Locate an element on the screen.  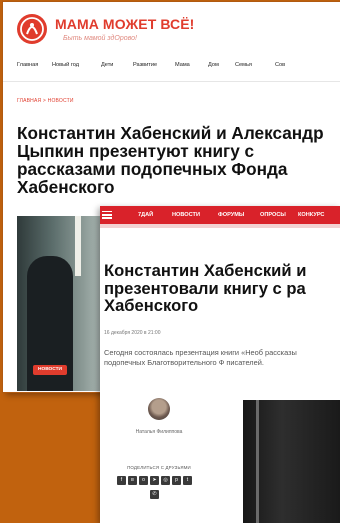
nav-item-contest: КОНКУРС is located at coordinates (311, 215).